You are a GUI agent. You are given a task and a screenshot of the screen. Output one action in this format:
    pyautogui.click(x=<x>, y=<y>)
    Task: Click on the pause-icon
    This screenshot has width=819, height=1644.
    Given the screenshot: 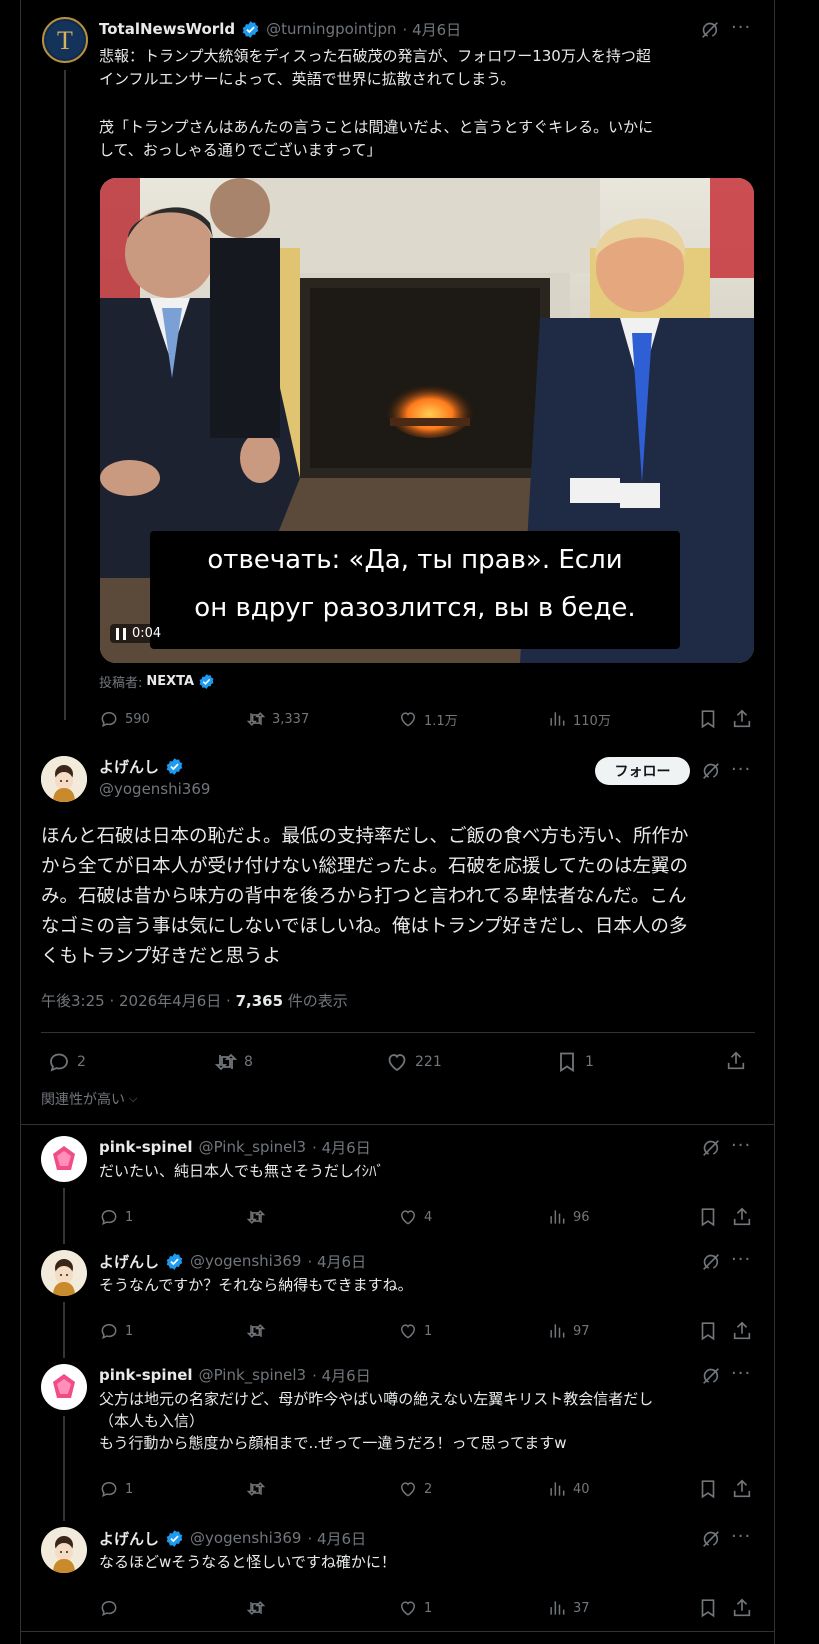 What is the action you would take?
    pyautogui.click(x=121, y=633)
    